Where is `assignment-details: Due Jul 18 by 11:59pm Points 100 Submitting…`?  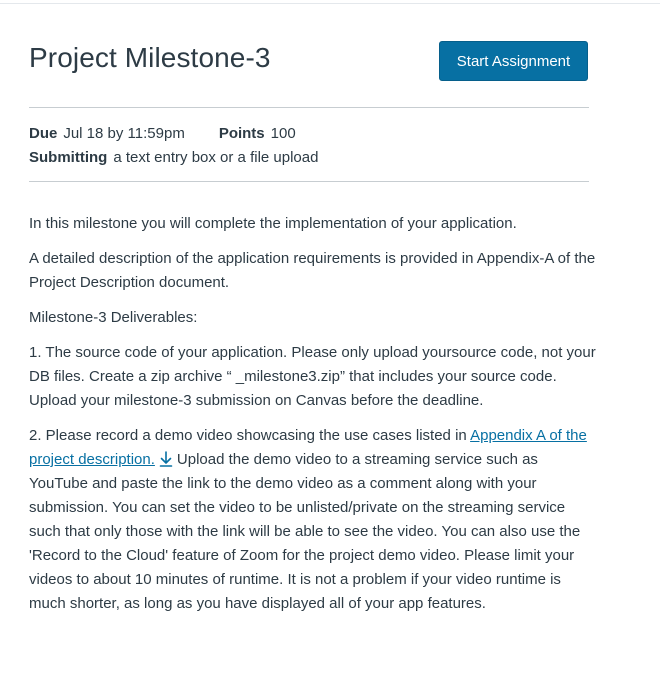
assignment-details: Due Jul 18 by 11:59pm Points 100 Submitting… is located at coordinates (309, 146).